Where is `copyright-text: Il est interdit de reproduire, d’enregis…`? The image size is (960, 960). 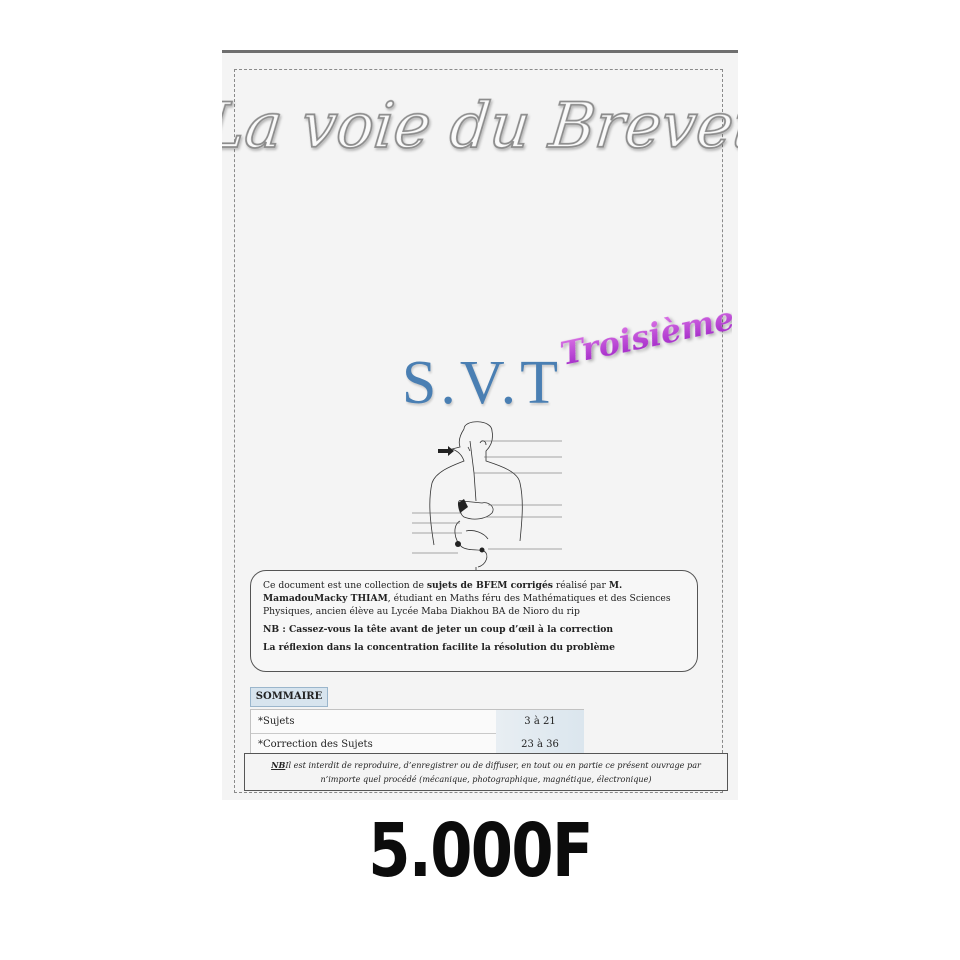 copyright-text: Il est interdit de reproduire, d’enregis… is located at coordinates (493, 772).